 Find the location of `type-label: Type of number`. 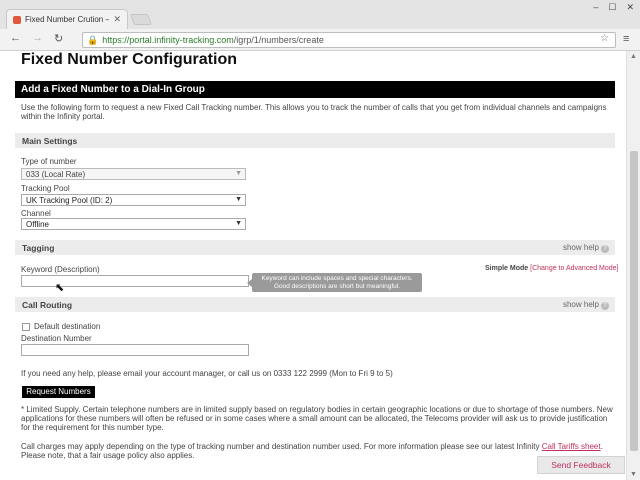

type-label: Type of number is located at coordinates (49, 161).